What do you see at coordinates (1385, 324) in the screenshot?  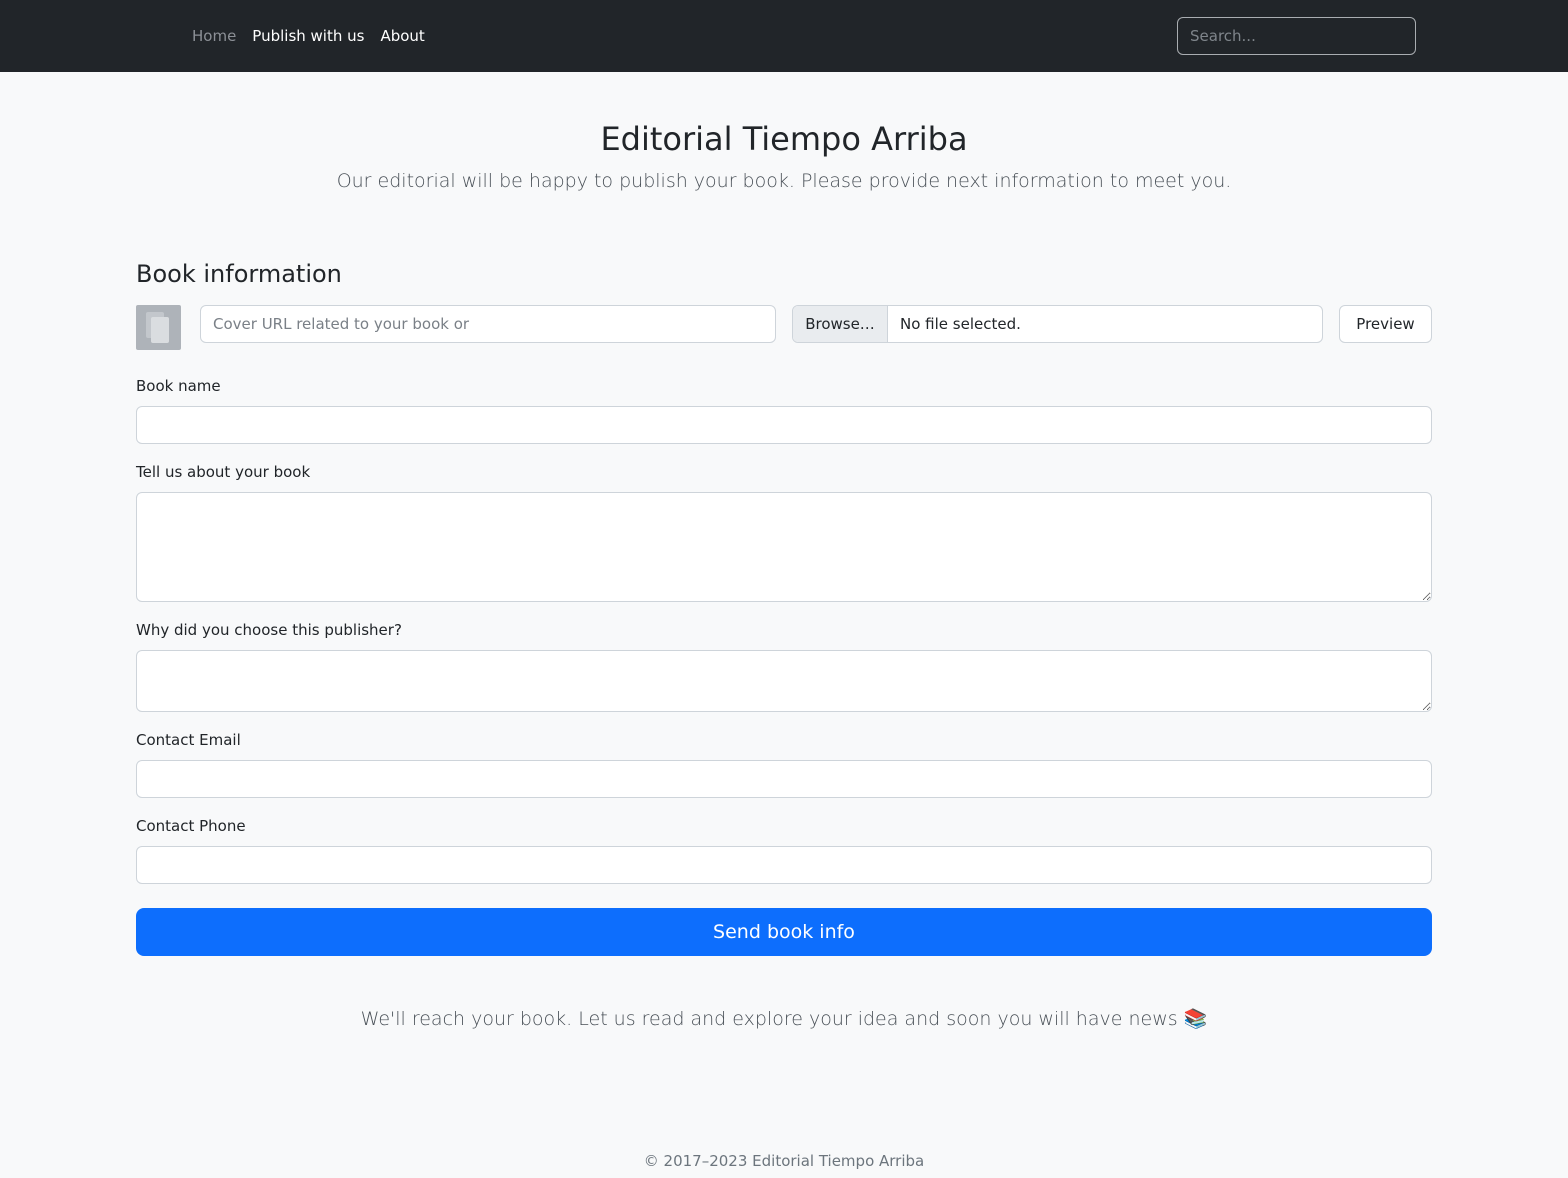 I see `preview-button: Preview` at bounding box center [1385, 324].